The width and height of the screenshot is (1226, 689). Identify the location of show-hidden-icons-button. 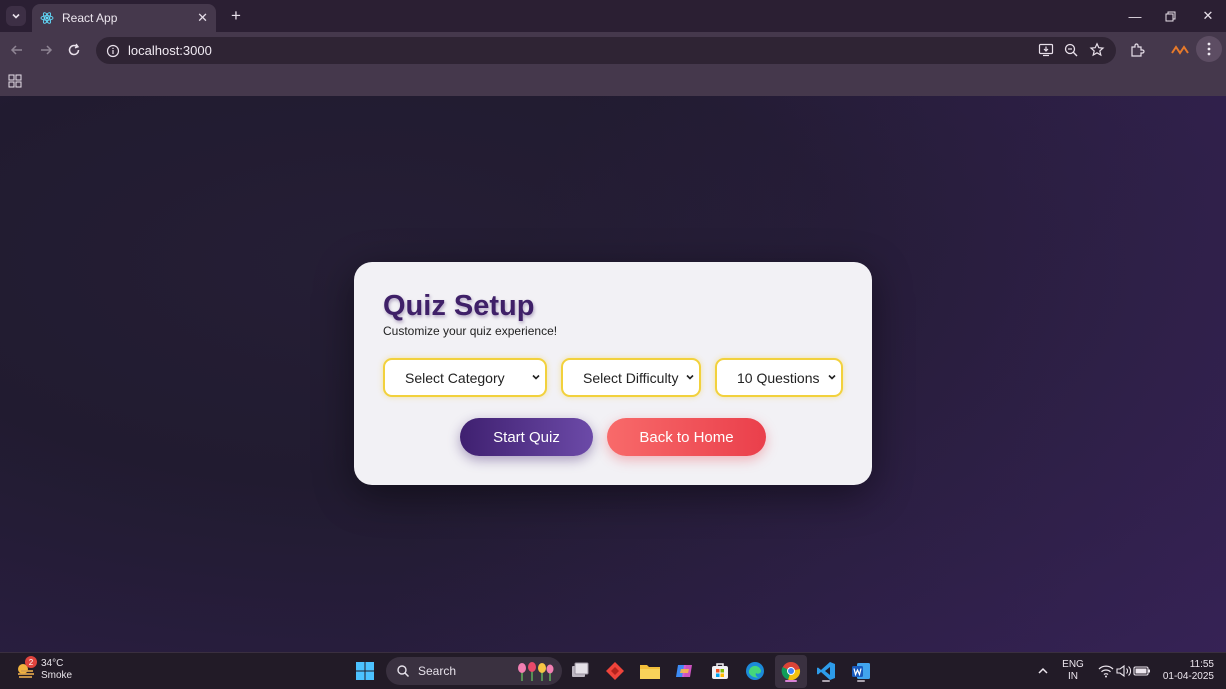
(1043, 671).